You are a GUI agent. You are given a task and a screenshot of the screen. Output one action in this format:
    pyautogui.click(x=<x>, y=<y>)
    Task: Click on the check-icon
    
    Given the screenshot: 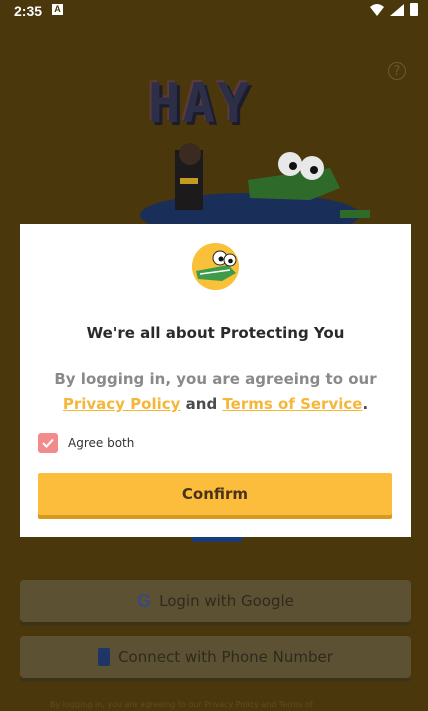 What is the action you would take?
    pyautogui.click(x=48, y=443)
    